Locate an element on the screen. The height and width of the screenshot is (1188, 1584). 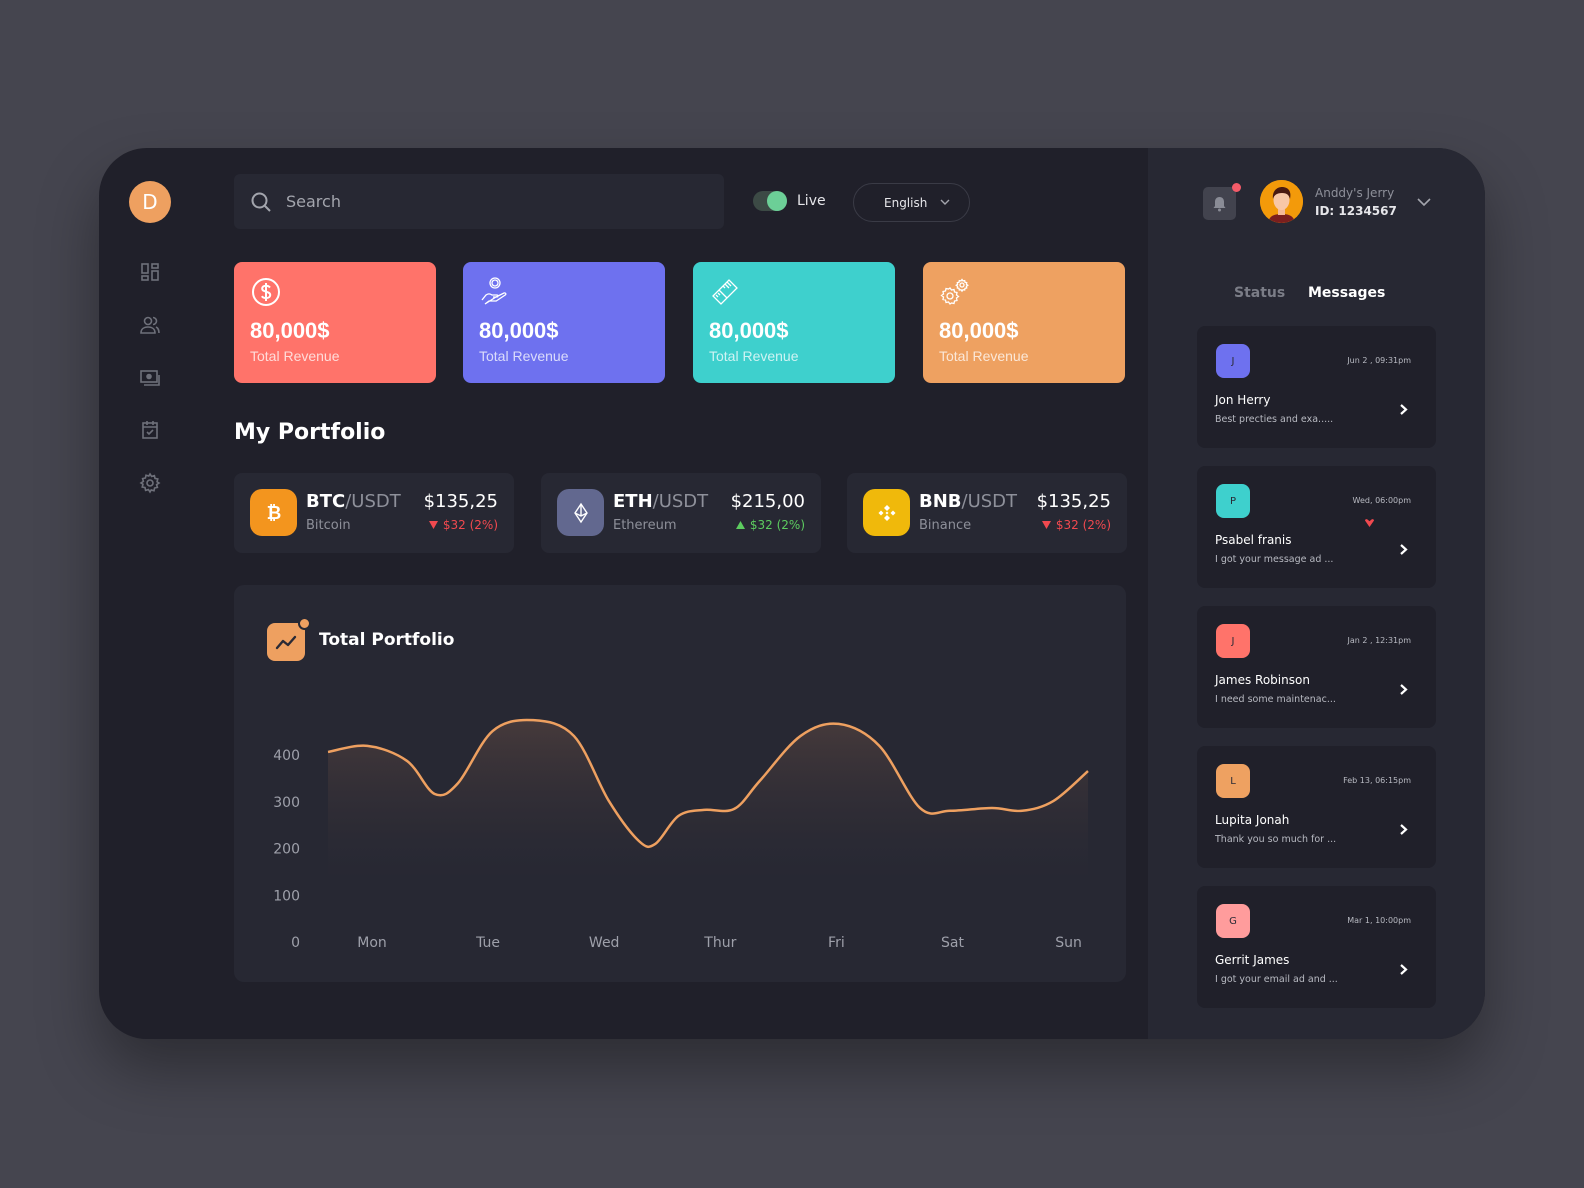
user-id: ID: 1234567 is located at coordinates (1356, 211).